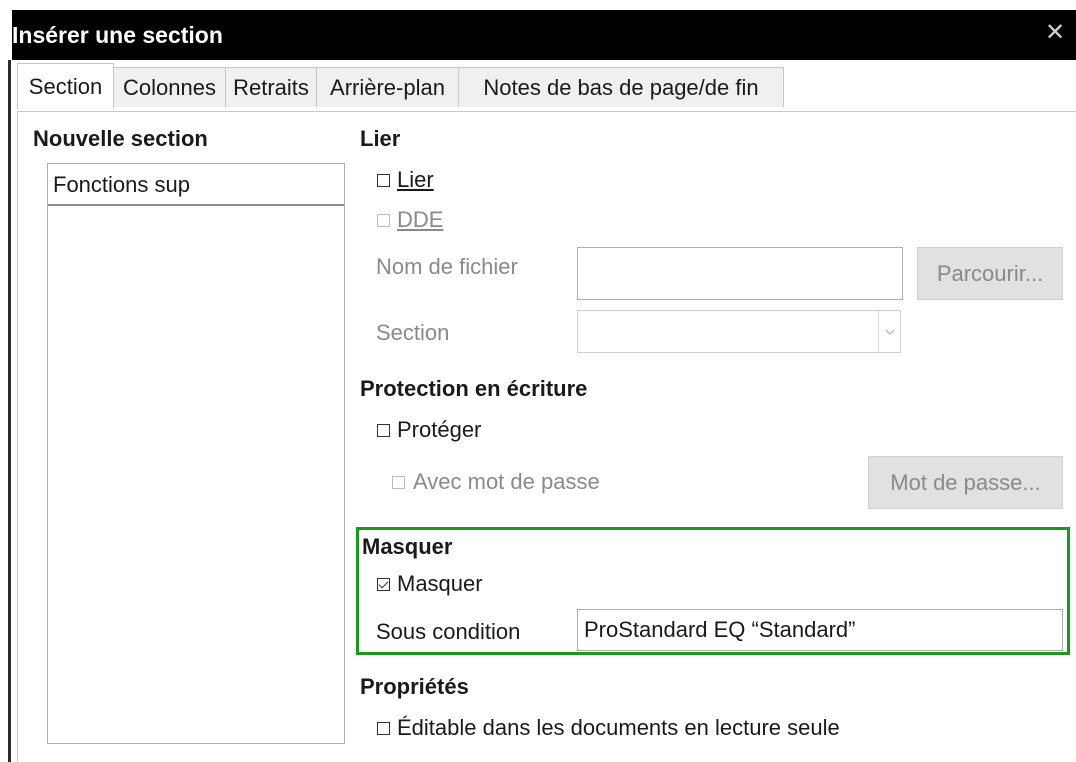  I want to click on section-label: Section, so click(413, 332).